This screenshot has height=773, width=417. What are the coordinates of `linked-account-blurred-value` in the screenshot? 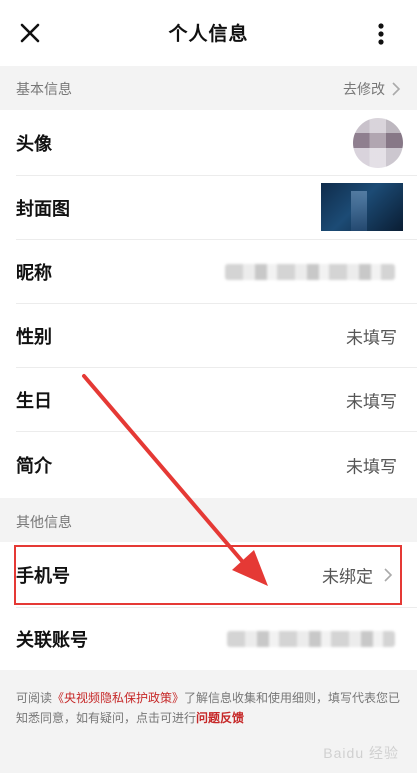 It's located at (311, 639).